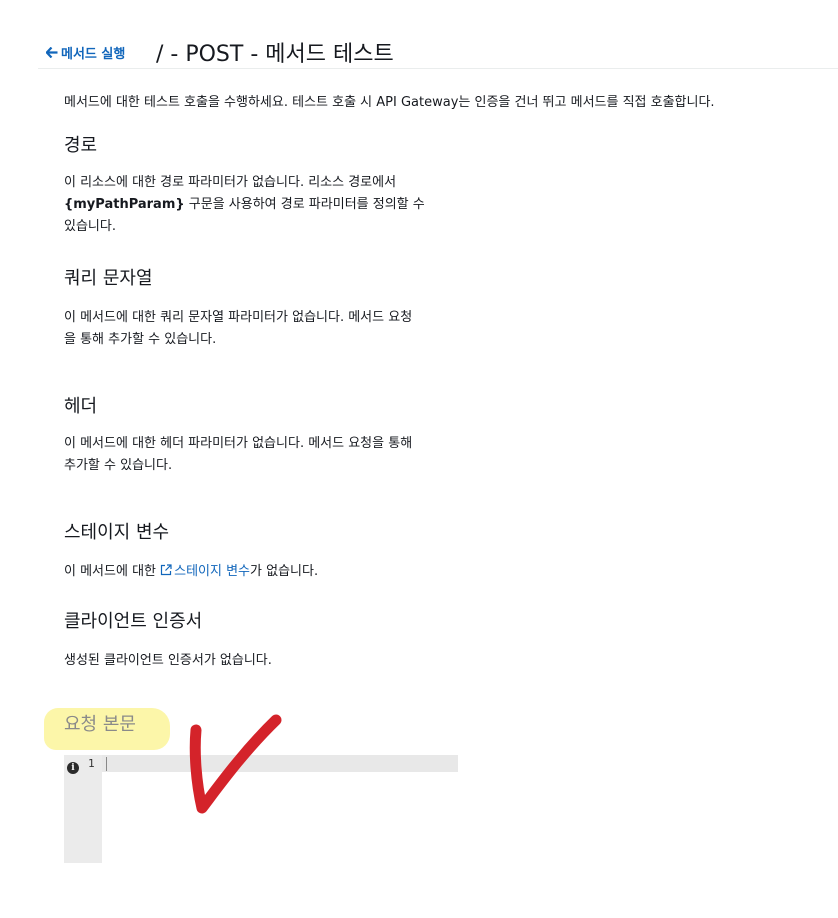 Image resolution: width=838 pixels, height=918 pixels. What do you see at coordinates (140, 339) in the screenshot?
I see `query-line-2: 을 통해 추가할 수 있습니다.` at bounding box center [140, 339].